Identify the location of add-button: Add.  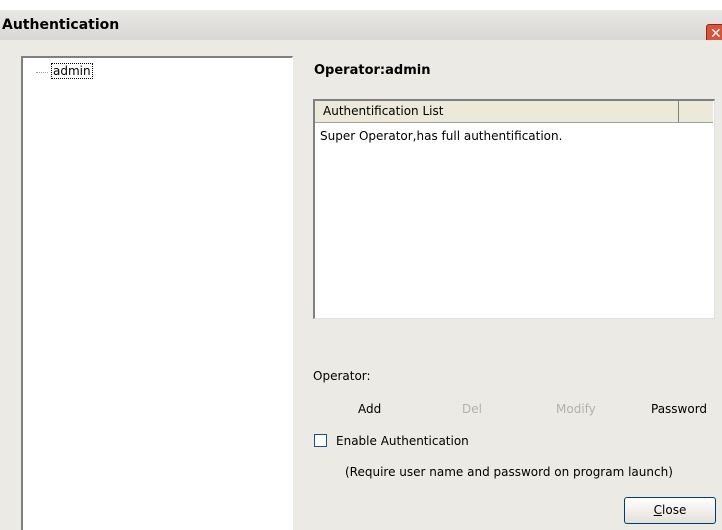
(369, 409).